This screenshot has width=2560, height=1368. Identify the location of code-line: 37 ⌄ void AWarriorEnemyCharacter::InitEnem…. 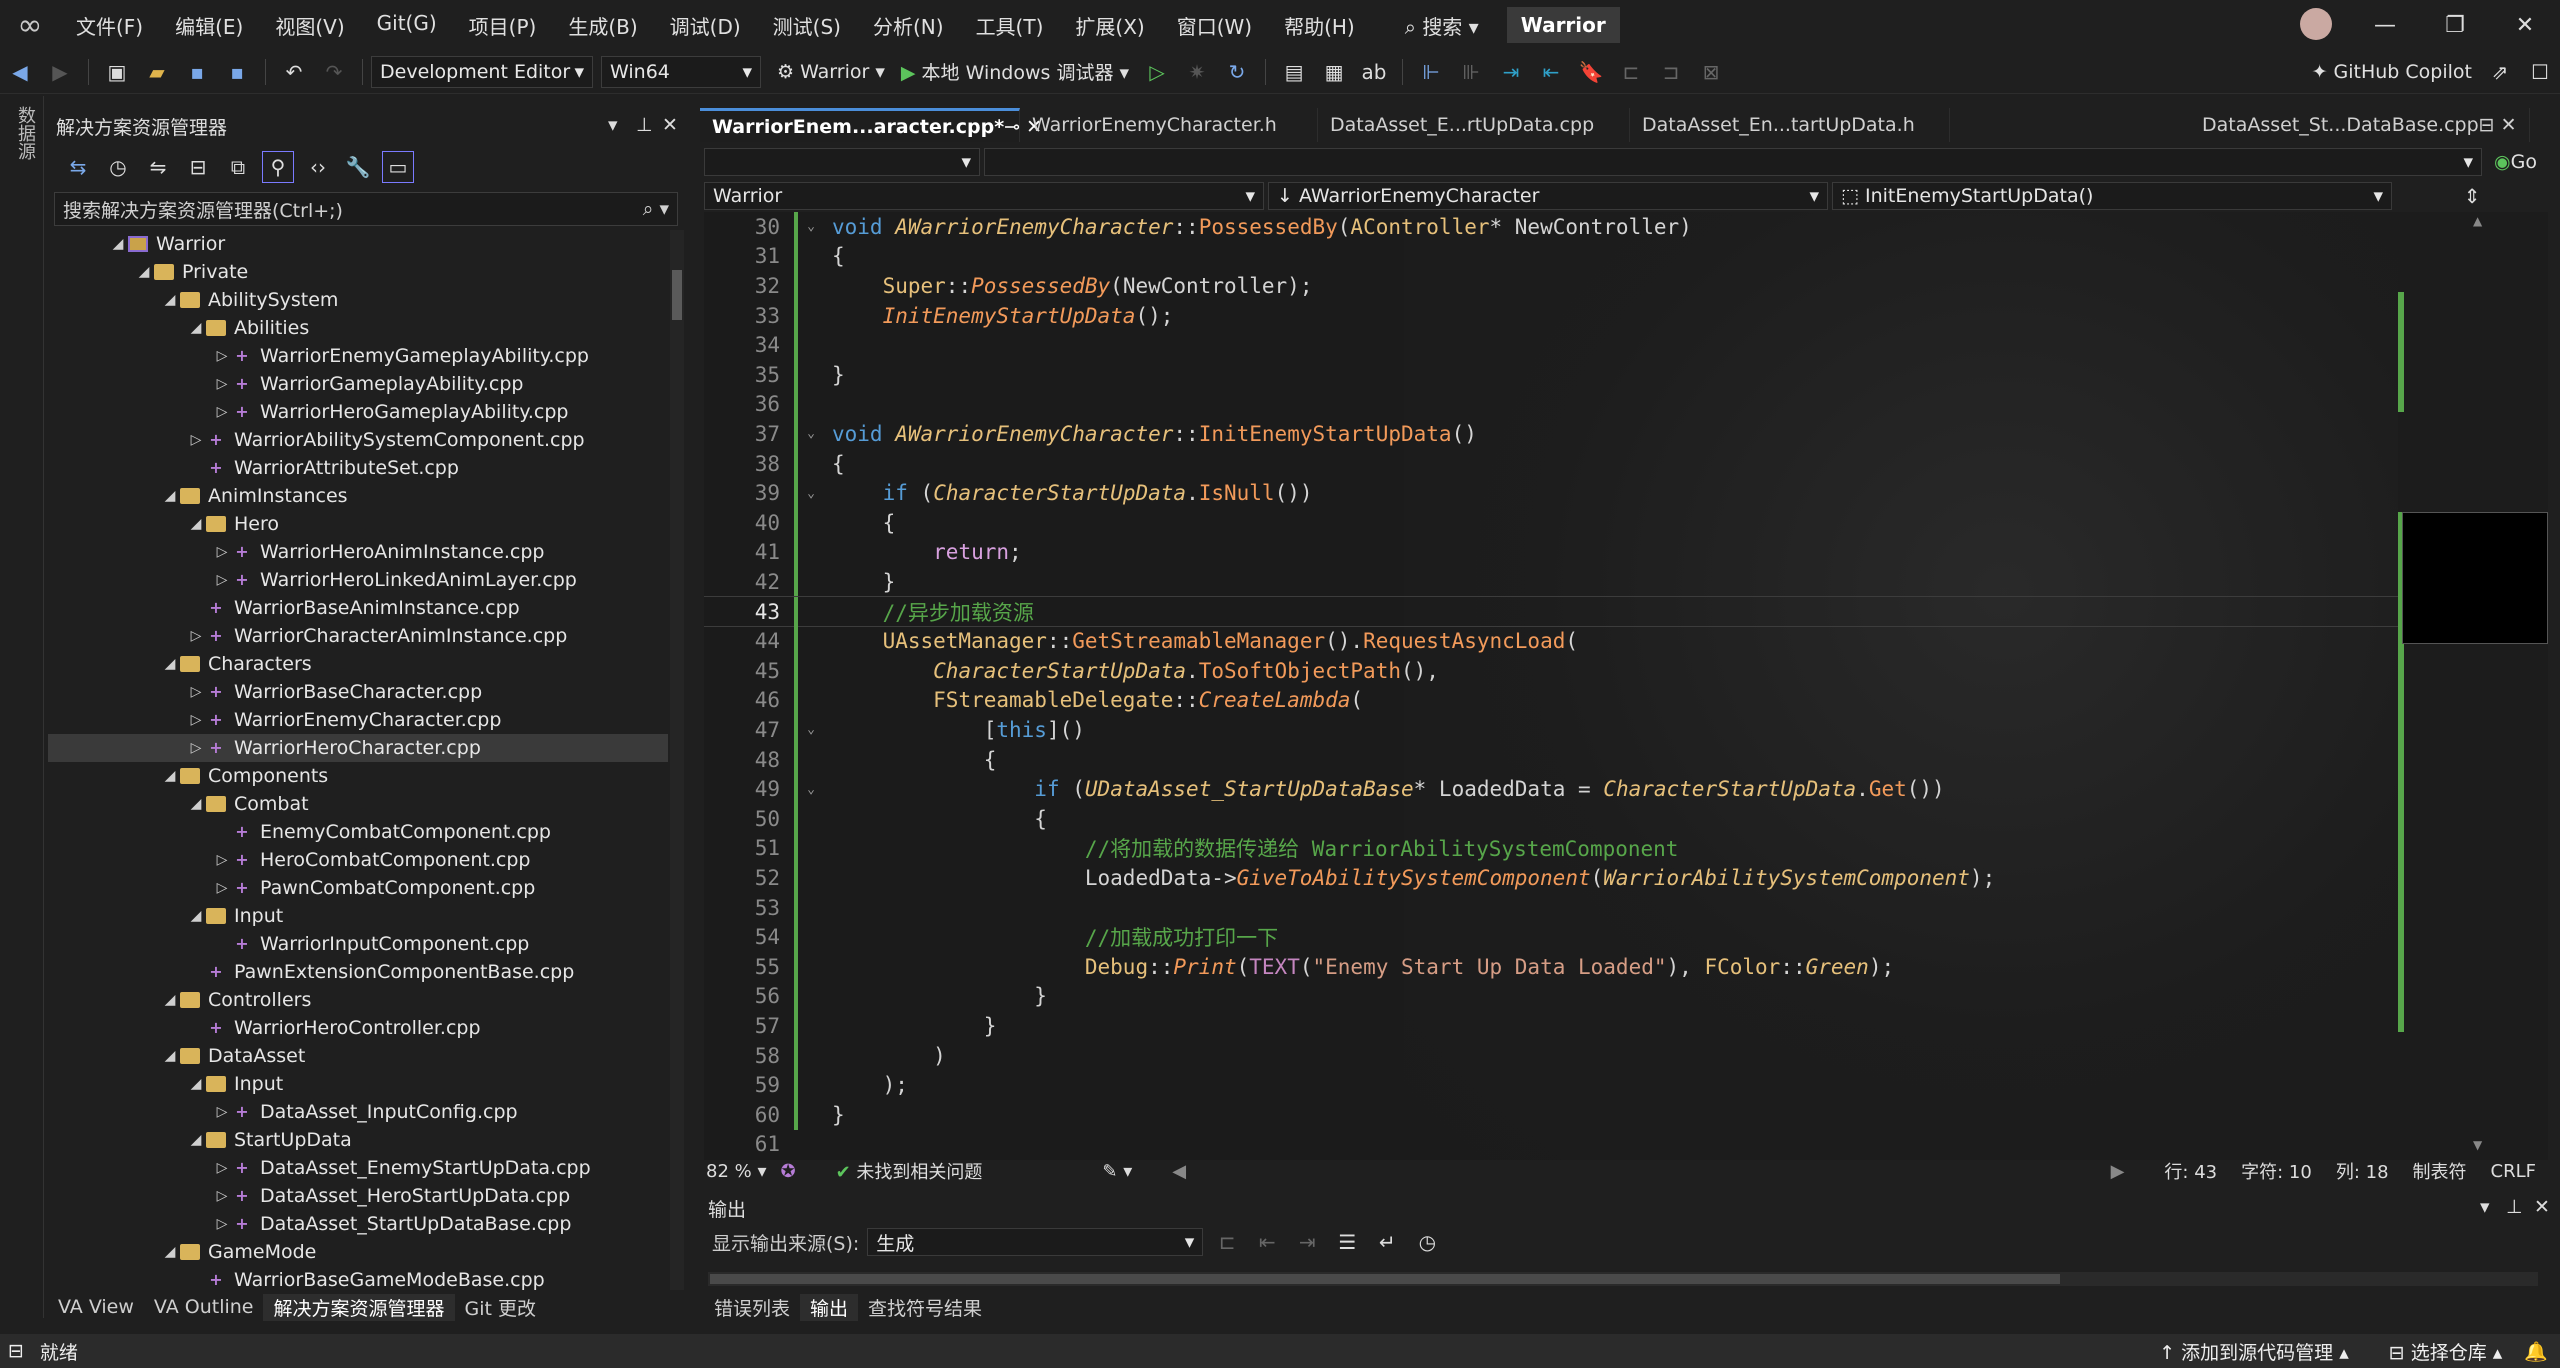
(1551, 434).